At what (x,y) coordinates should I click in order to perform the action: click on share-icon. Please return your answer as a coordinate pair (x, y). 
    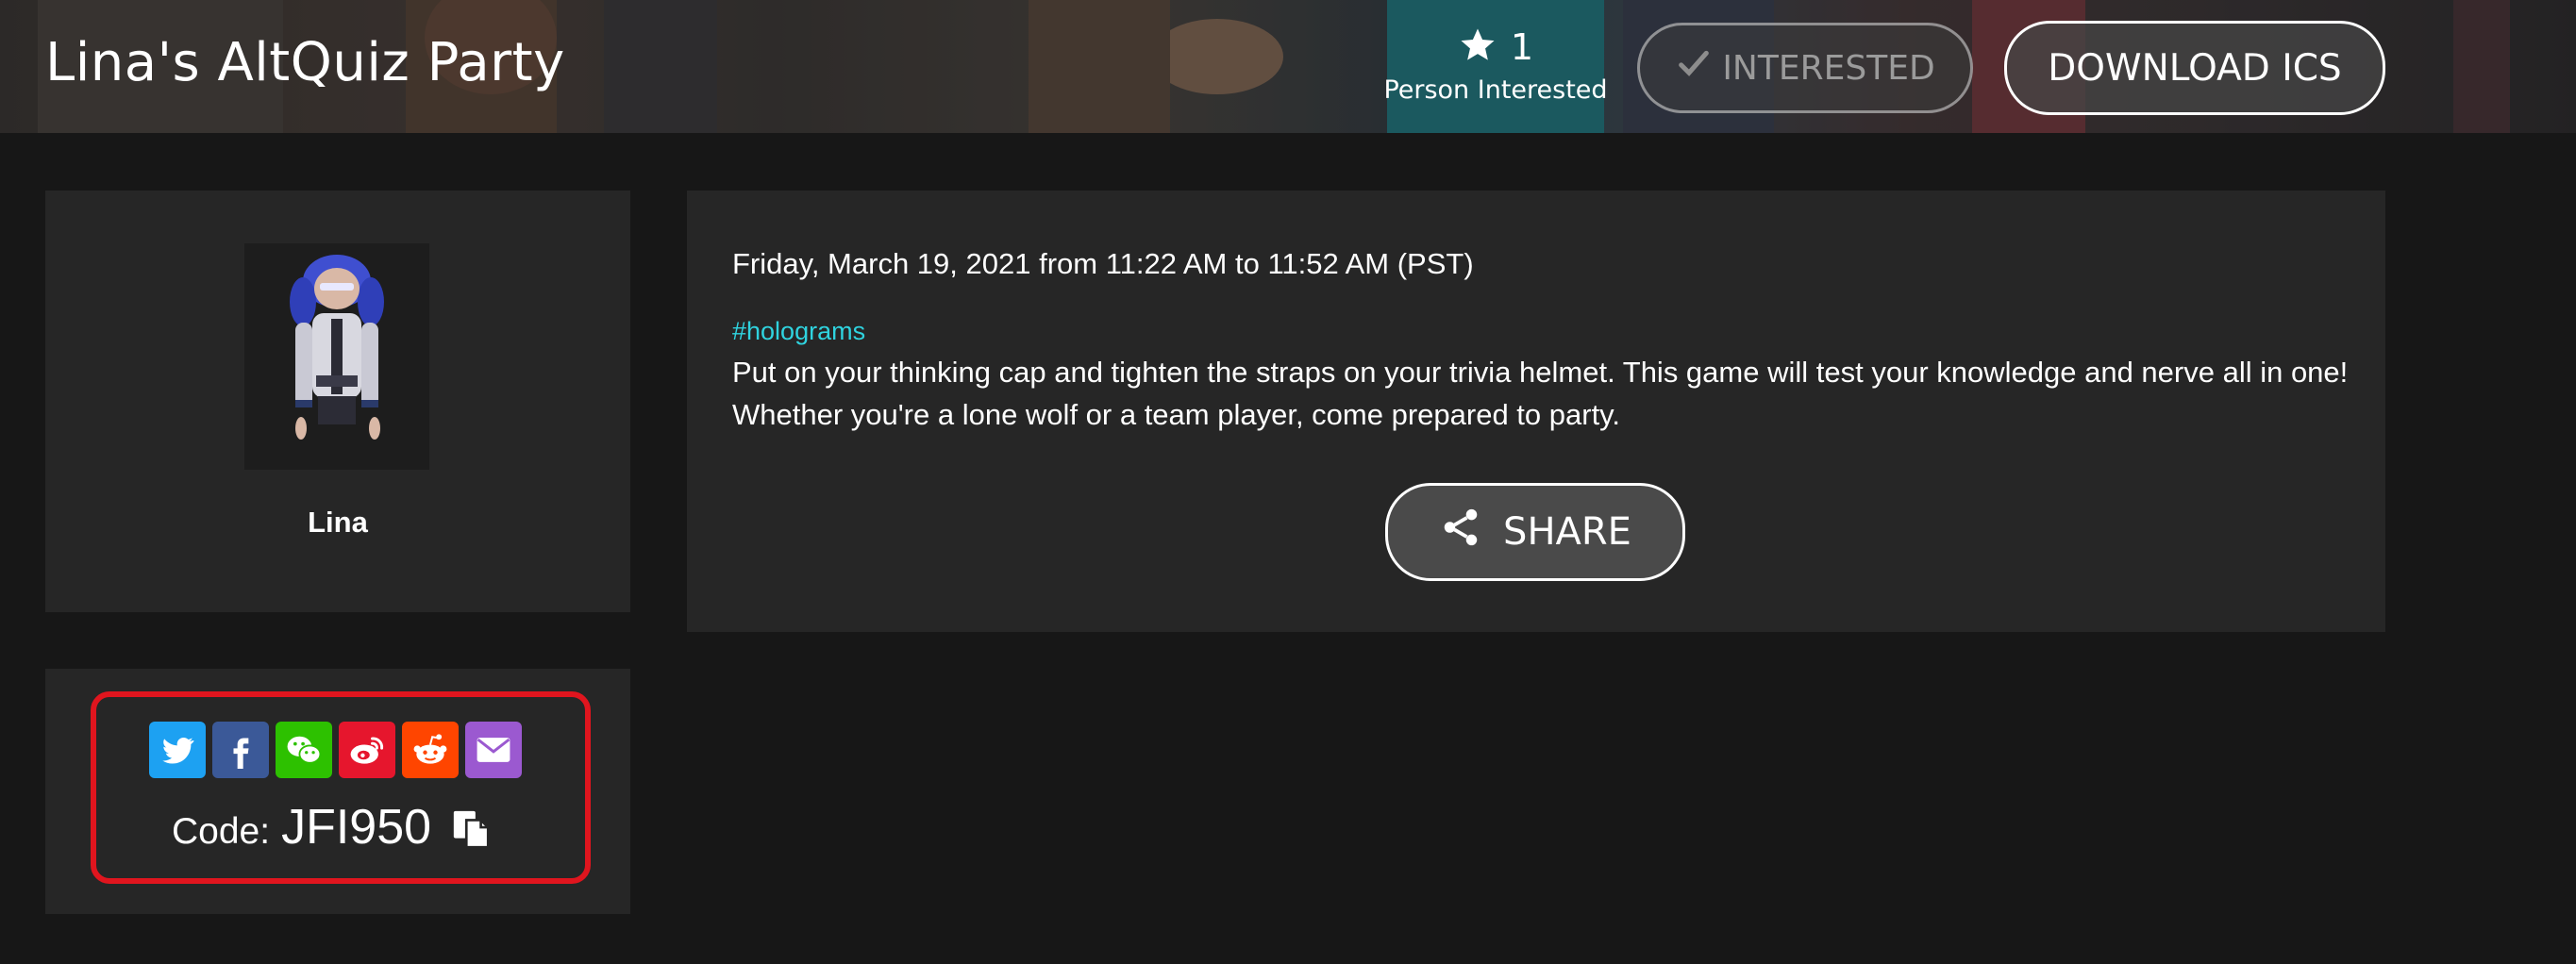
    Looking at the image, I should click on (1460, 532).